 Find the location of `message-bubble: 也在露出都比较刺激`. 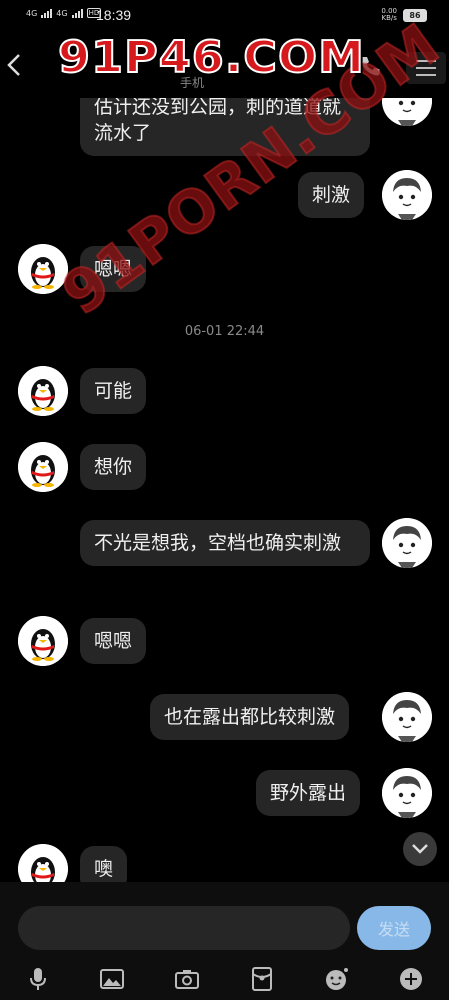

message-bubble: 也在露出都比较刺激 is located at coordinates (250, 717).